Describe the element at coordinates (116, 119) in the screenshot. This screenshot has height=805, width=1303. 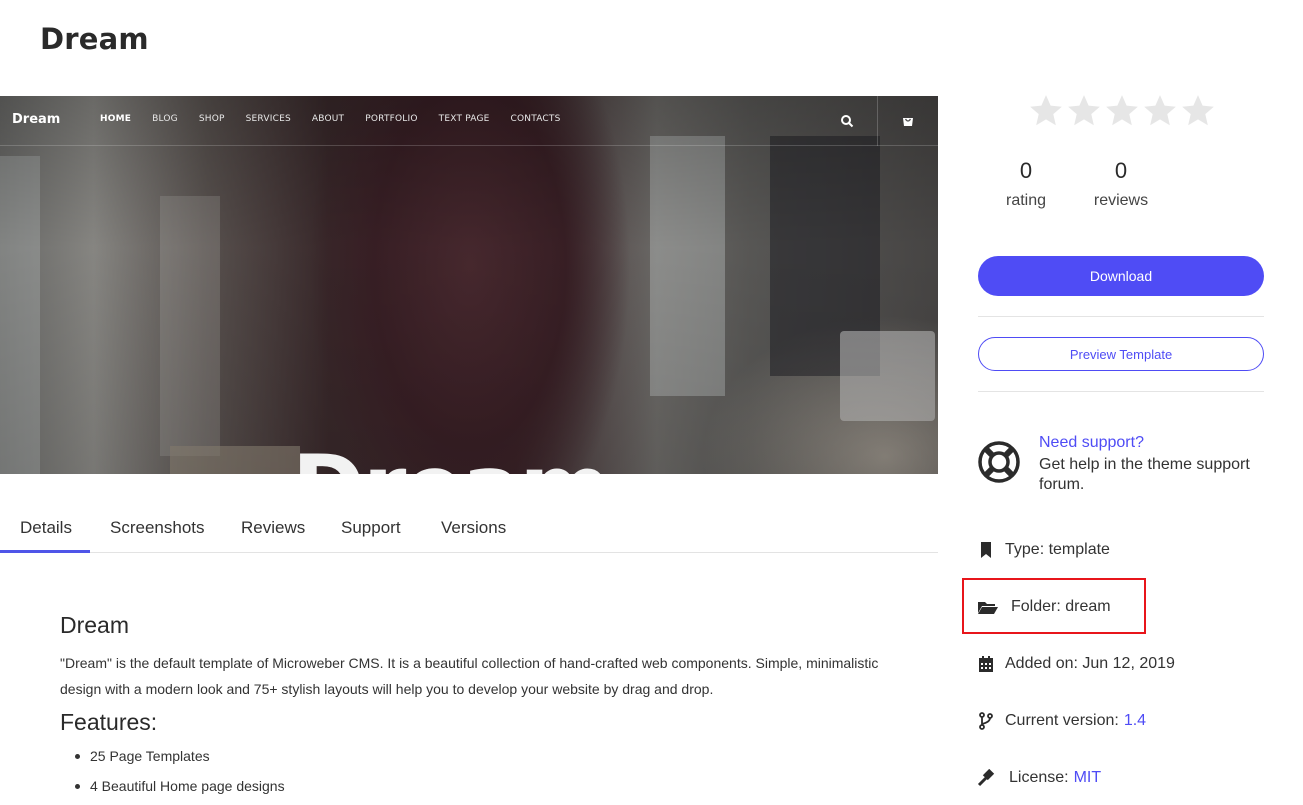
I see `preview-menu-item: HOME` at that location.